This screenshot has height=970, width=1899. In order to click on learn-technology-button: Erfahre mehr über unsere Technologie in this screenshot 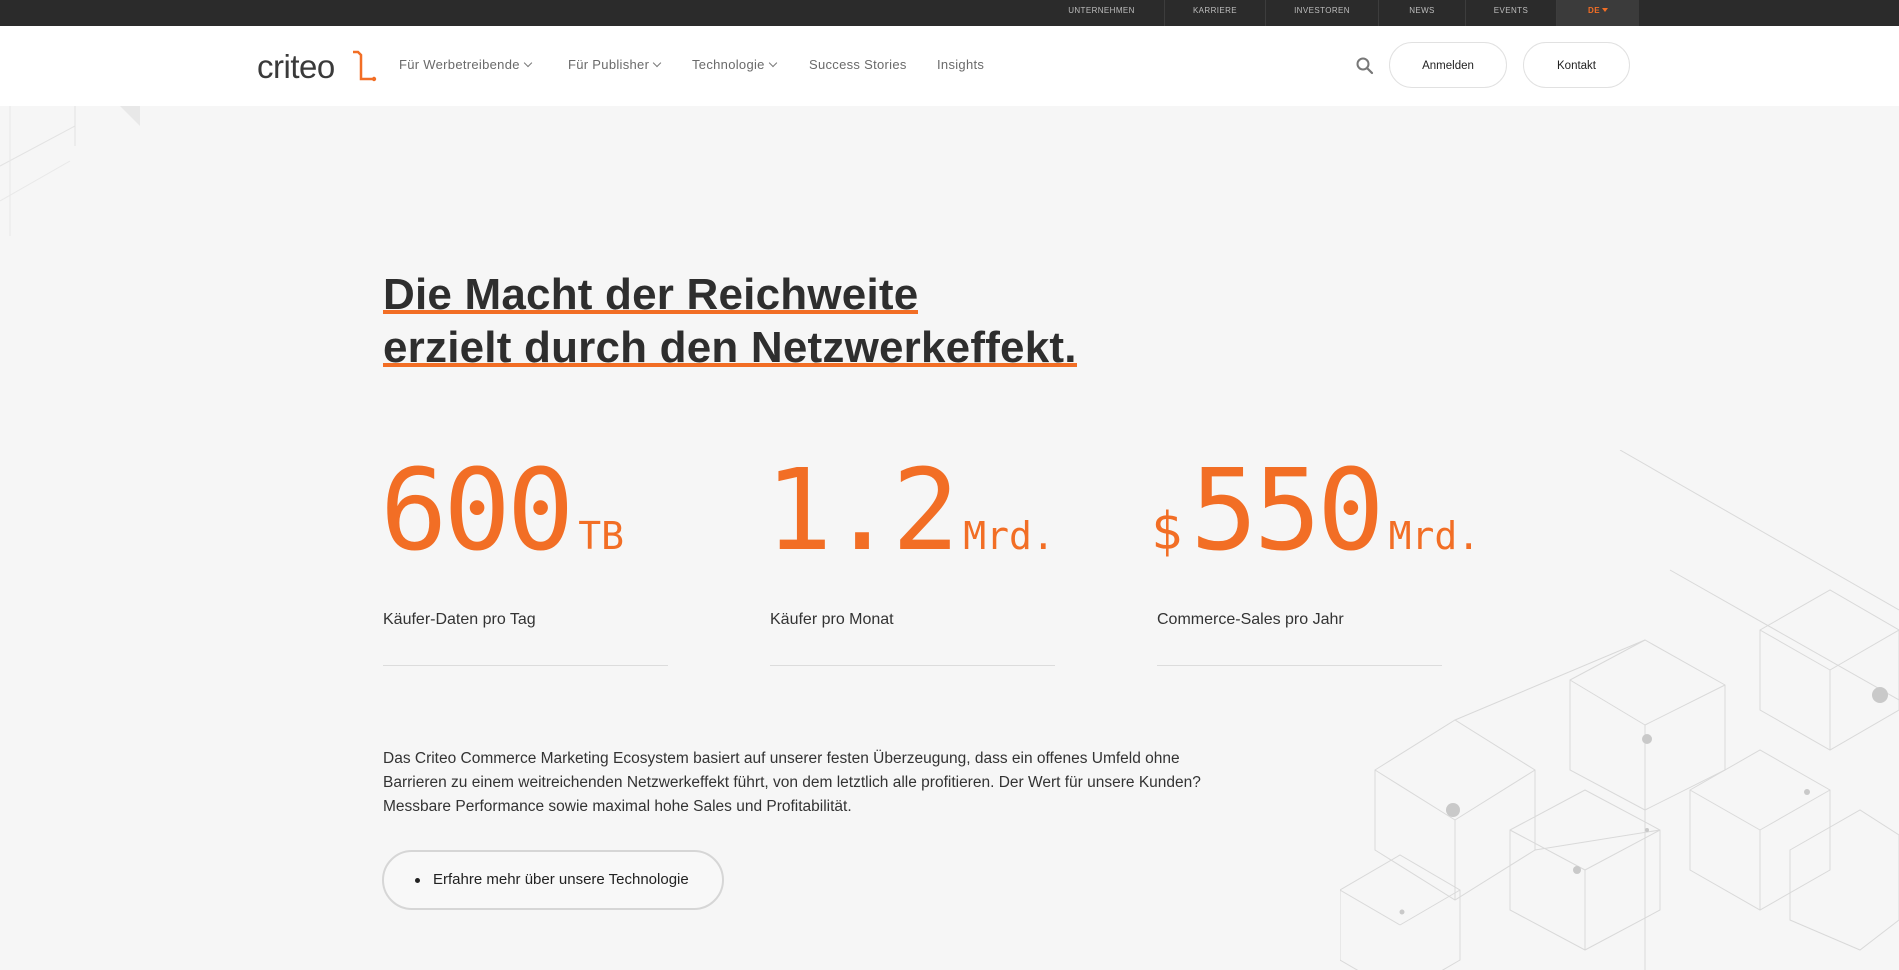, I will do `click(553, 880)`.